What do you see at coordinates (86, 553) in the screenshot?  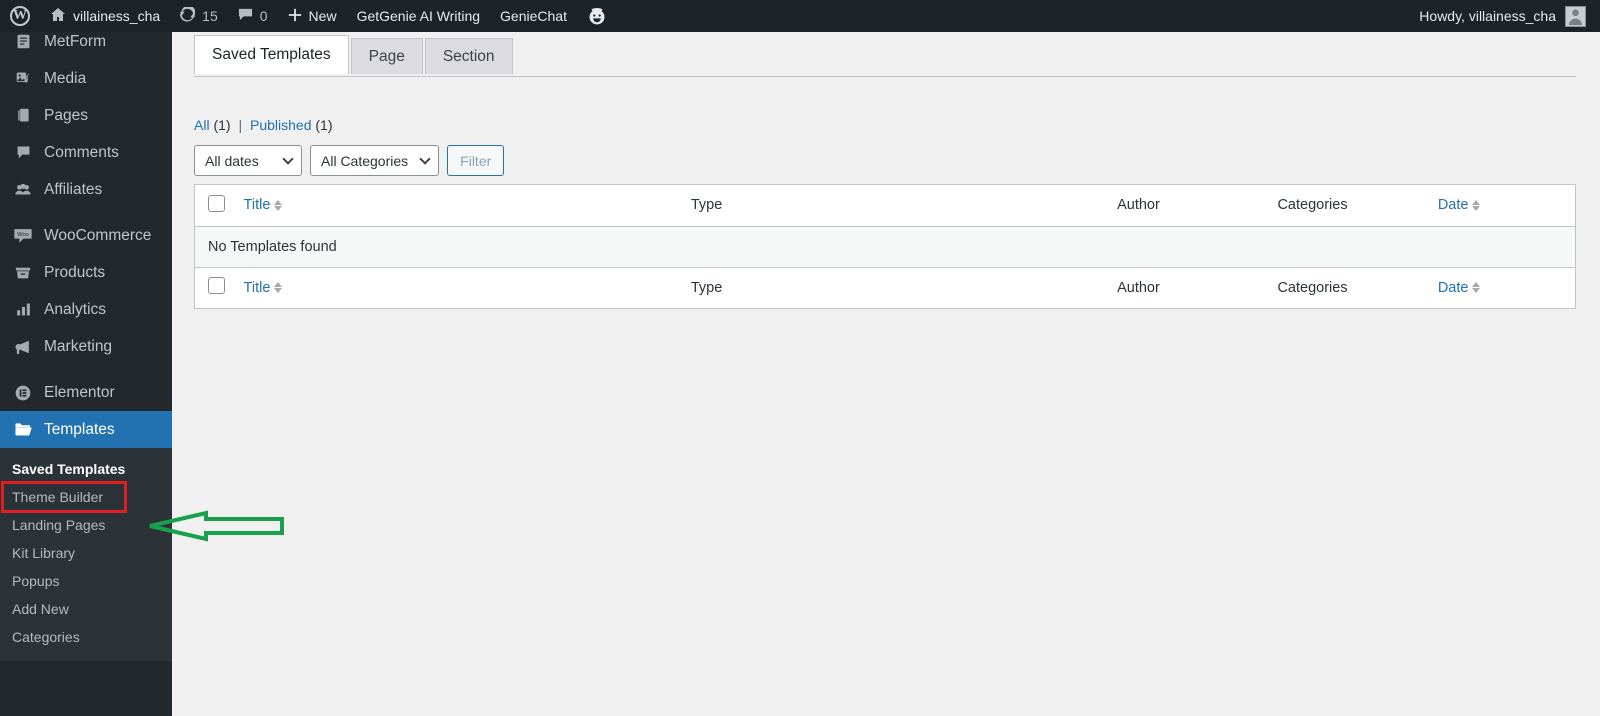 I see `submenu-item-kit-library: Kit Library` at bounding box center [86, 553].